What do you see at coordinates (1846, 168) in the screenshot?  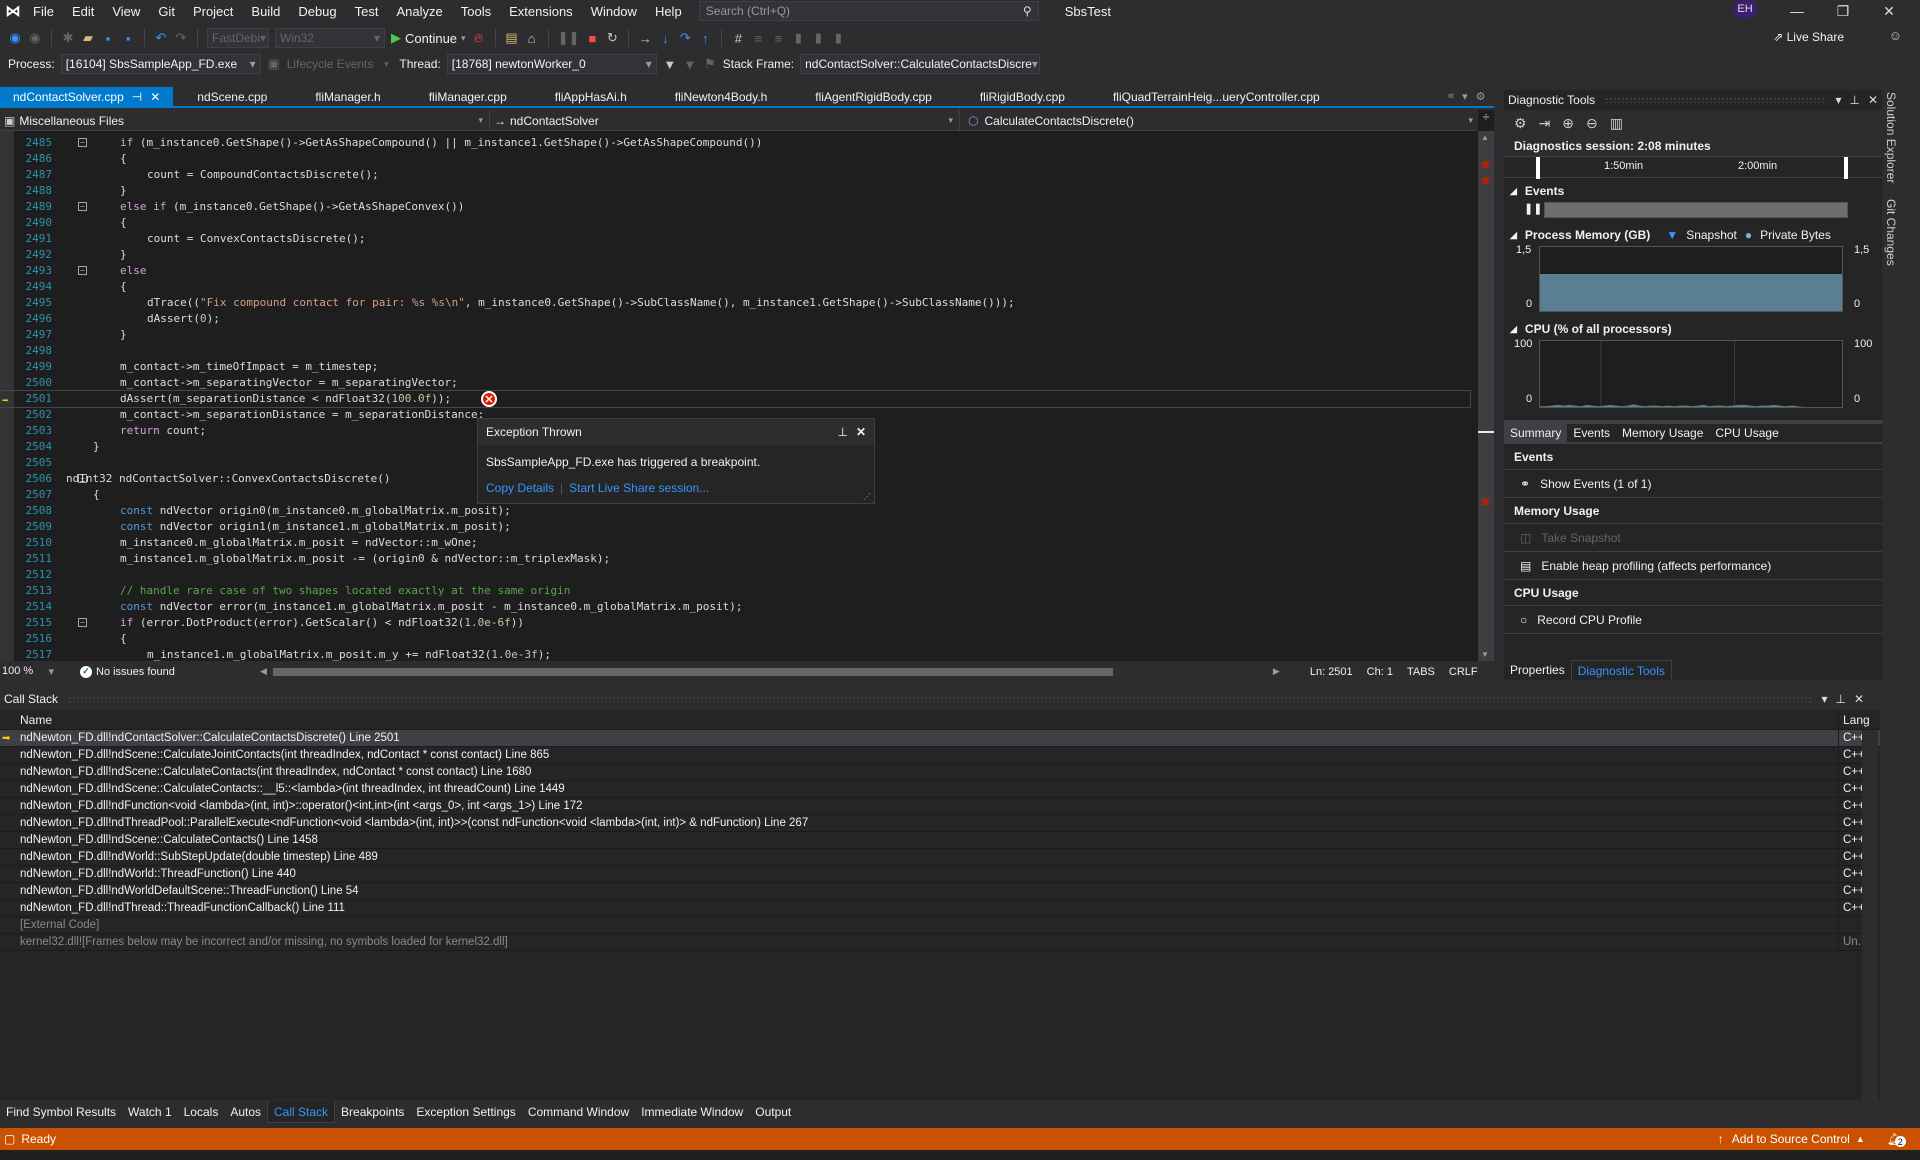 I see `range-end-handle` at bounding box center [1846, 168].